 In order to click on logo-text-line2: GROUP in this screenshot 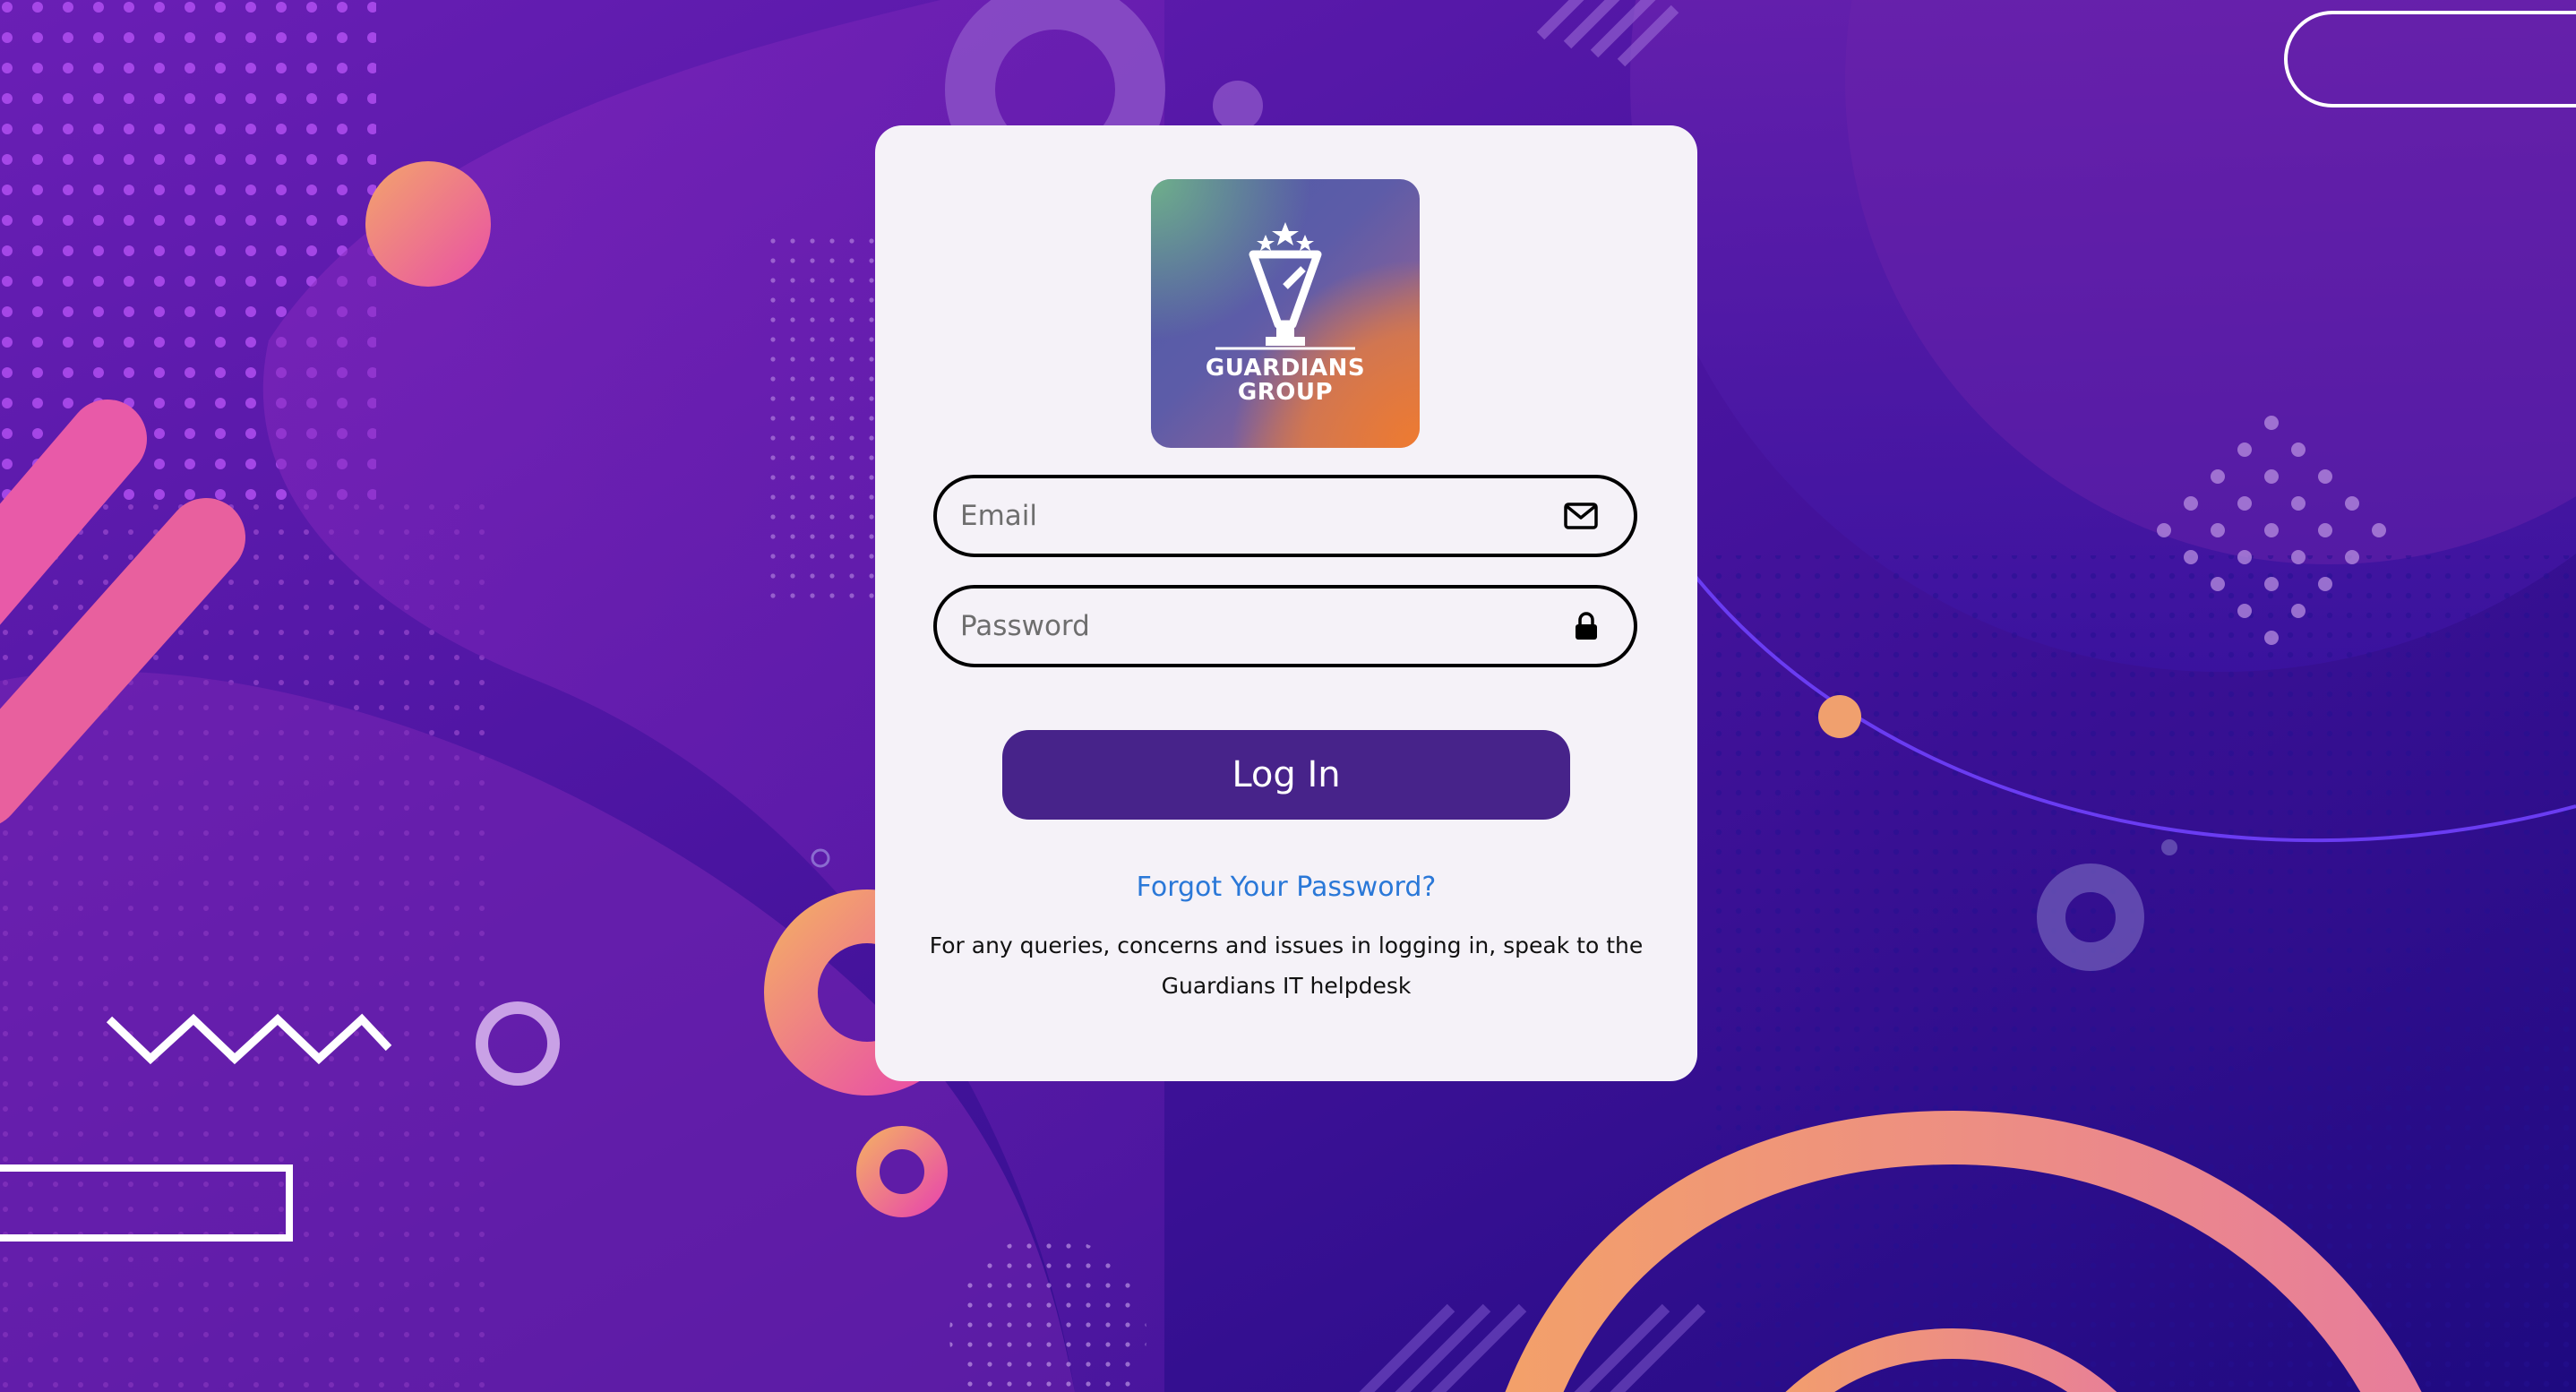, I will do `click(1285, 392)`.